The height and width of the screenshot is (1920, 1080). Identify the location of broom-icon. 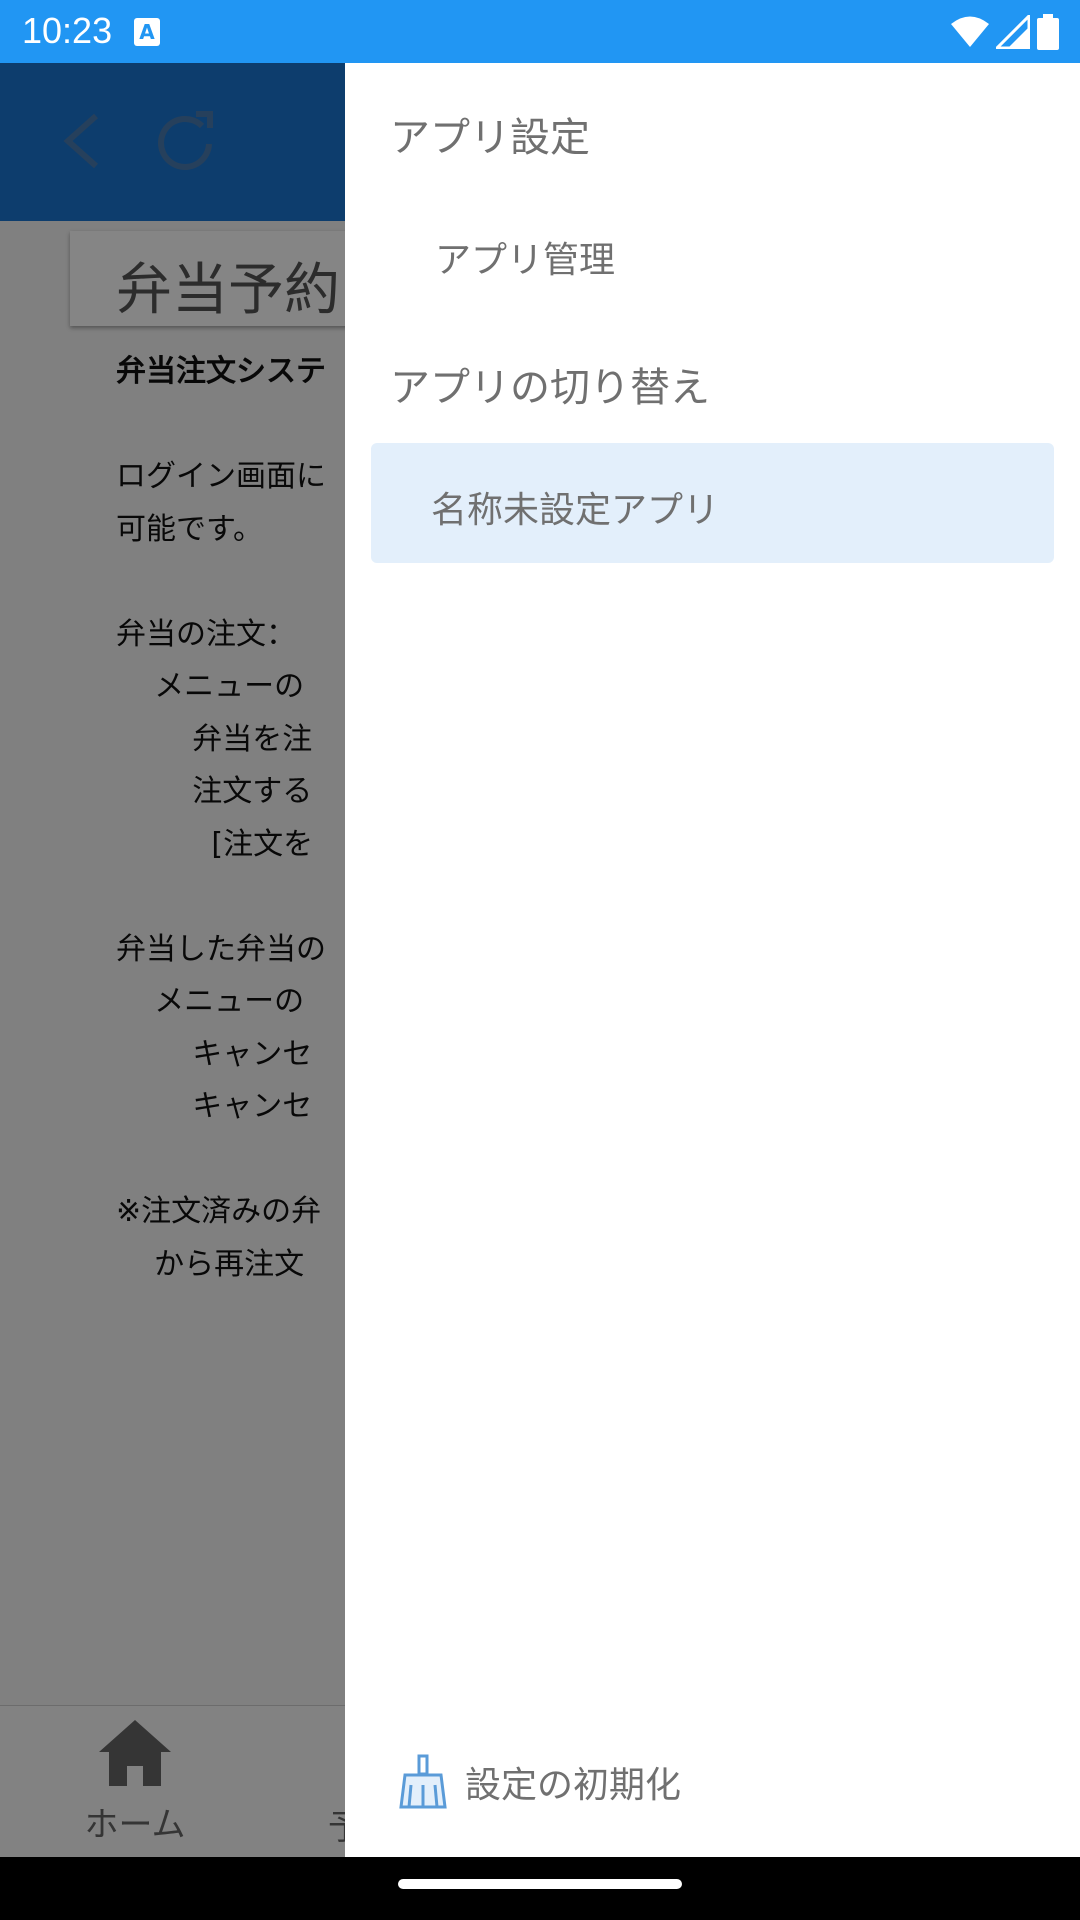
(423, 1781).